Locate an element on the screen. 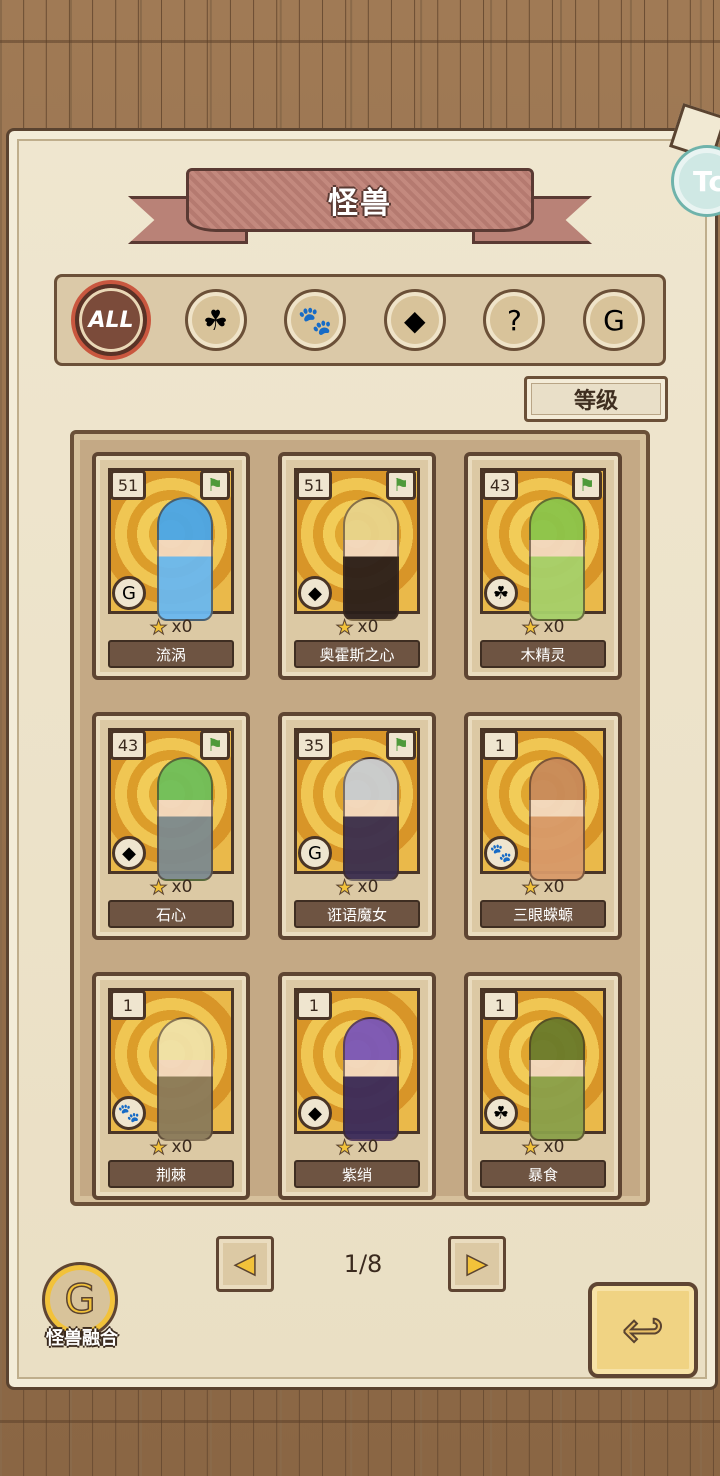 This screenshot has height=1476, width=720. monster-card: 1 🐾 ★ x0 三眼蝾螈 is located at coordinates (543, 826).